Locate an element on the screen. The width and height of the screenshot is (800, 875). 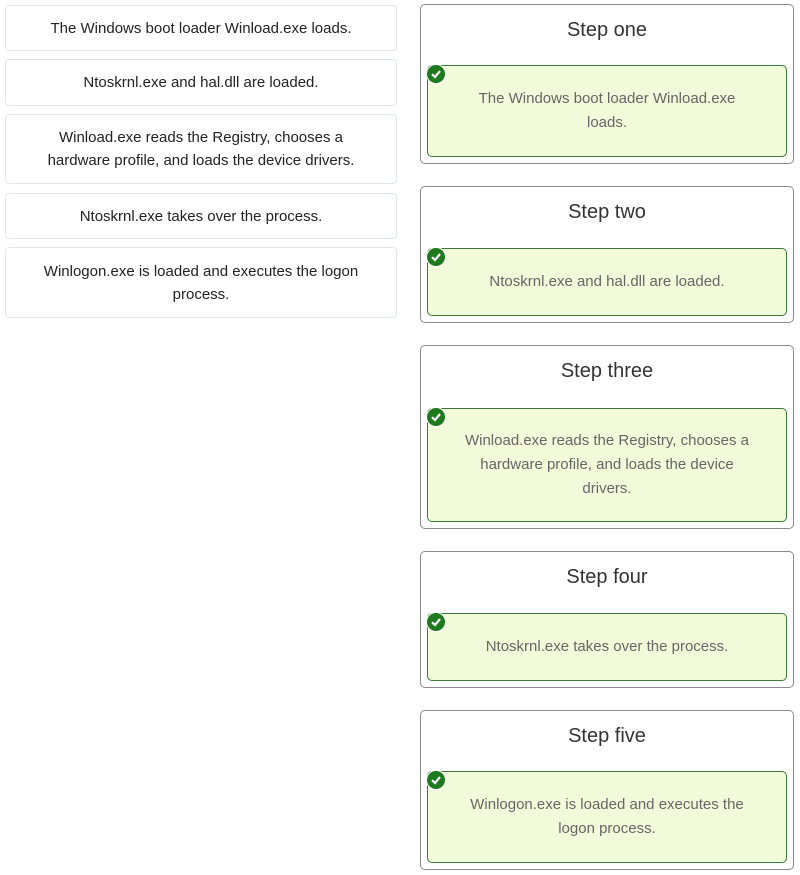
source-item: Ntoskrnl.exe and hal.dll are loaded. is located at coordinates (201, 82).